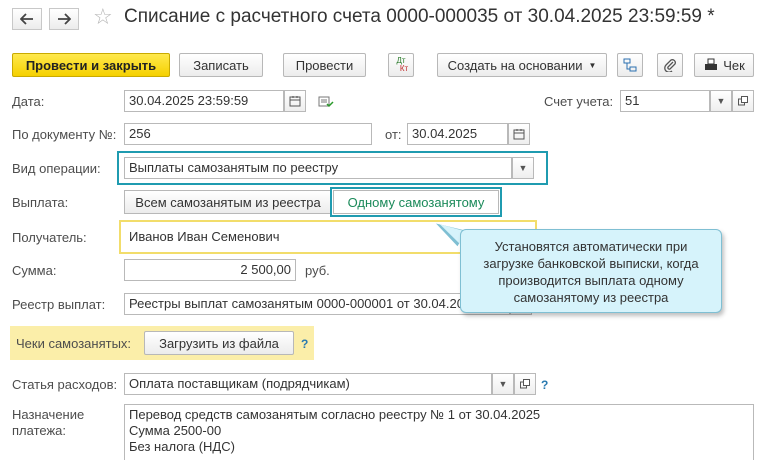 The image size is (760, 460). I want to click on recipient-label: Получатель:, so click(49, 237).